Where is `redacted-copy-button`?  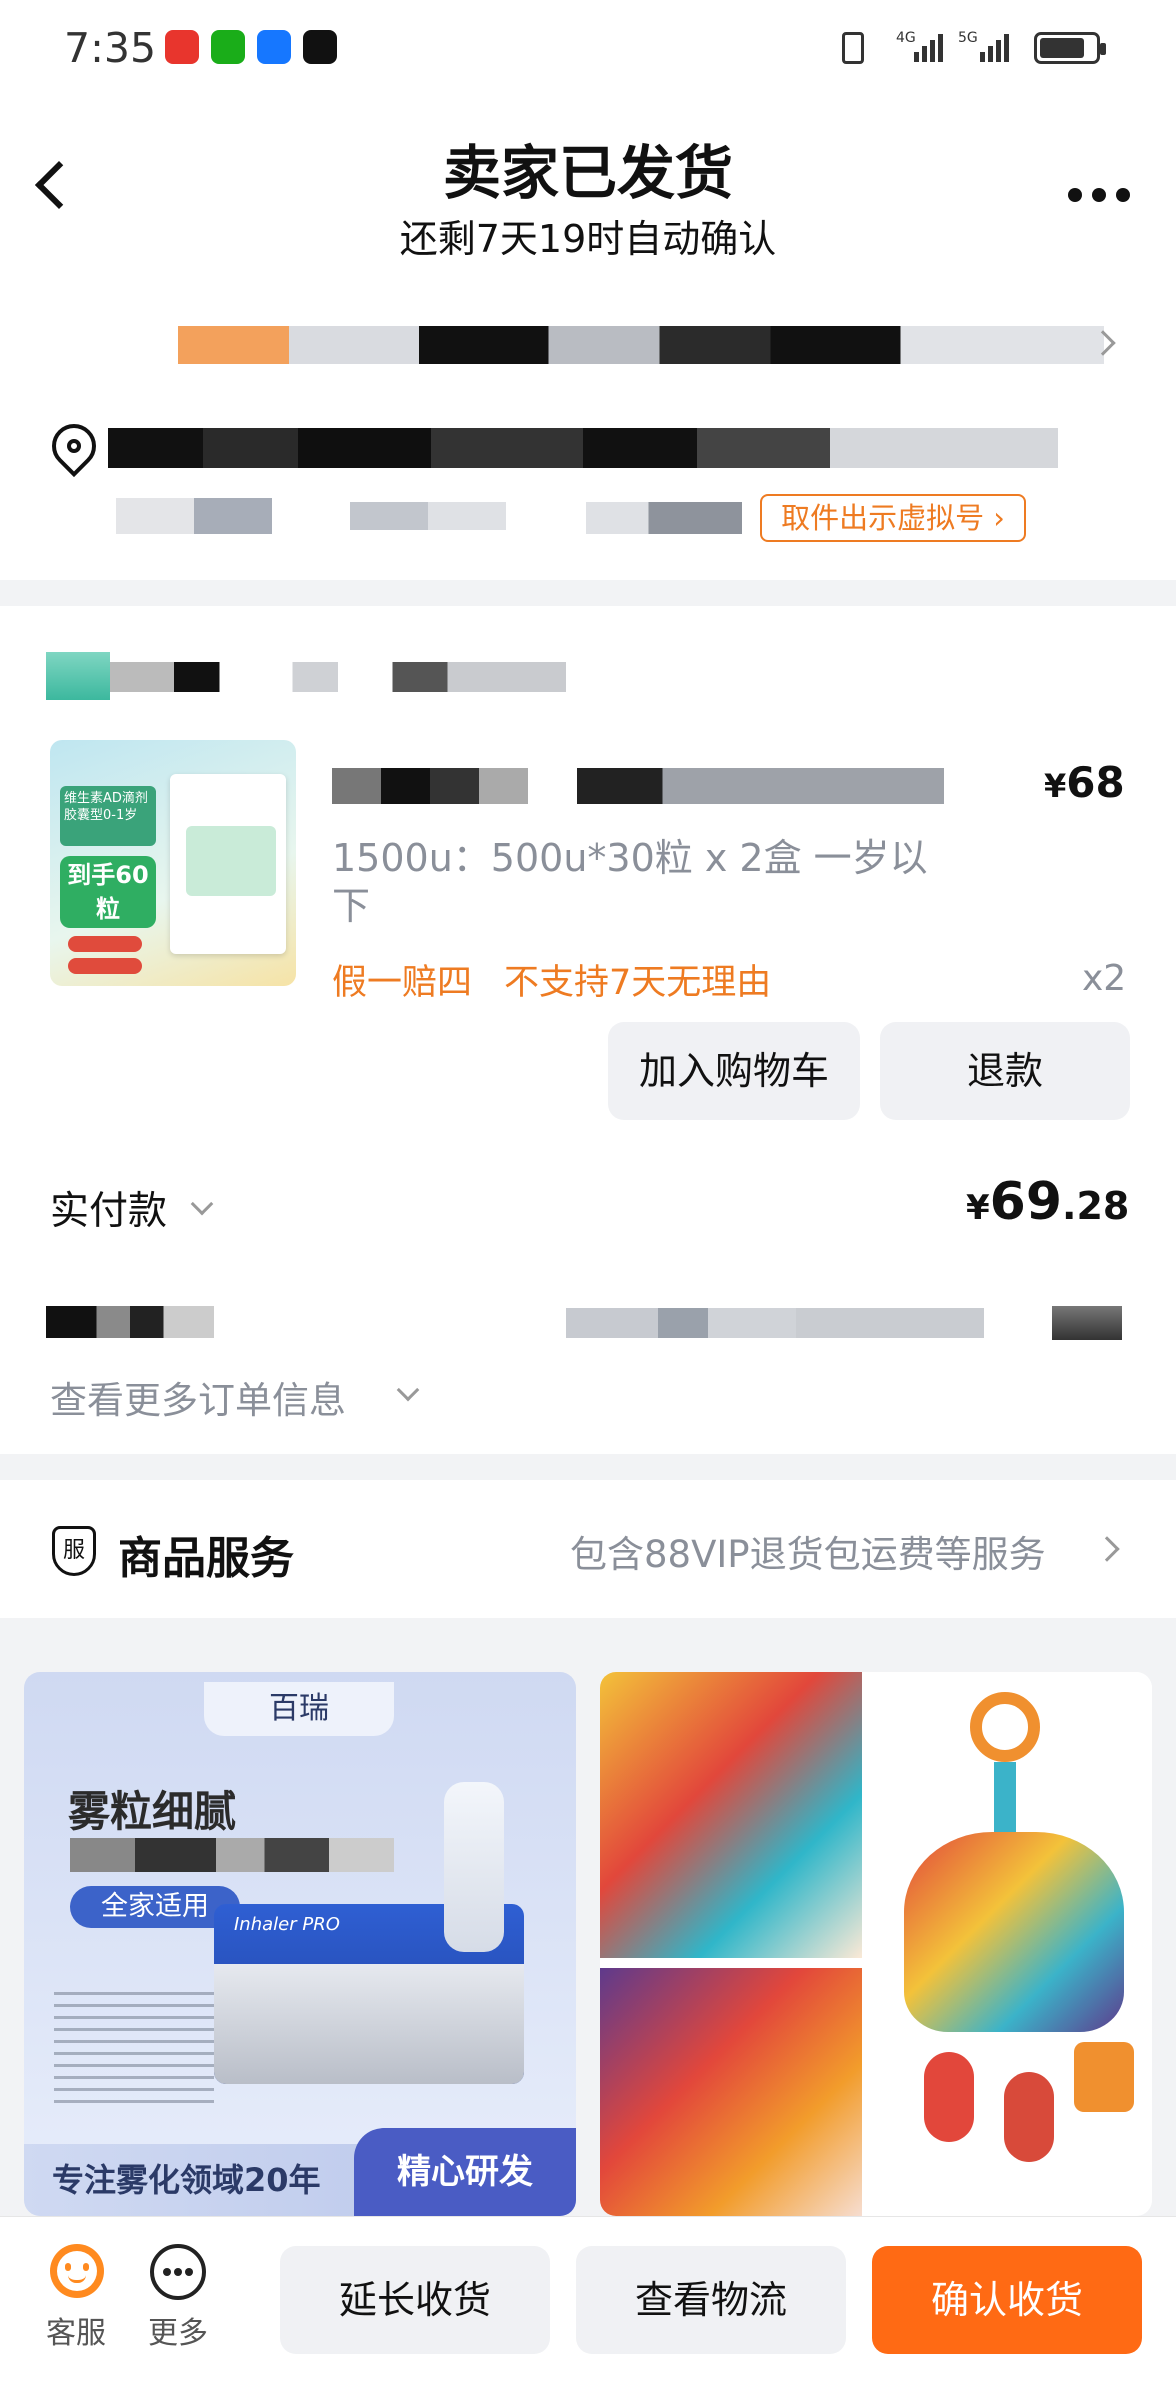 redacted-copy-button is located at coordinates (1087, 1323).